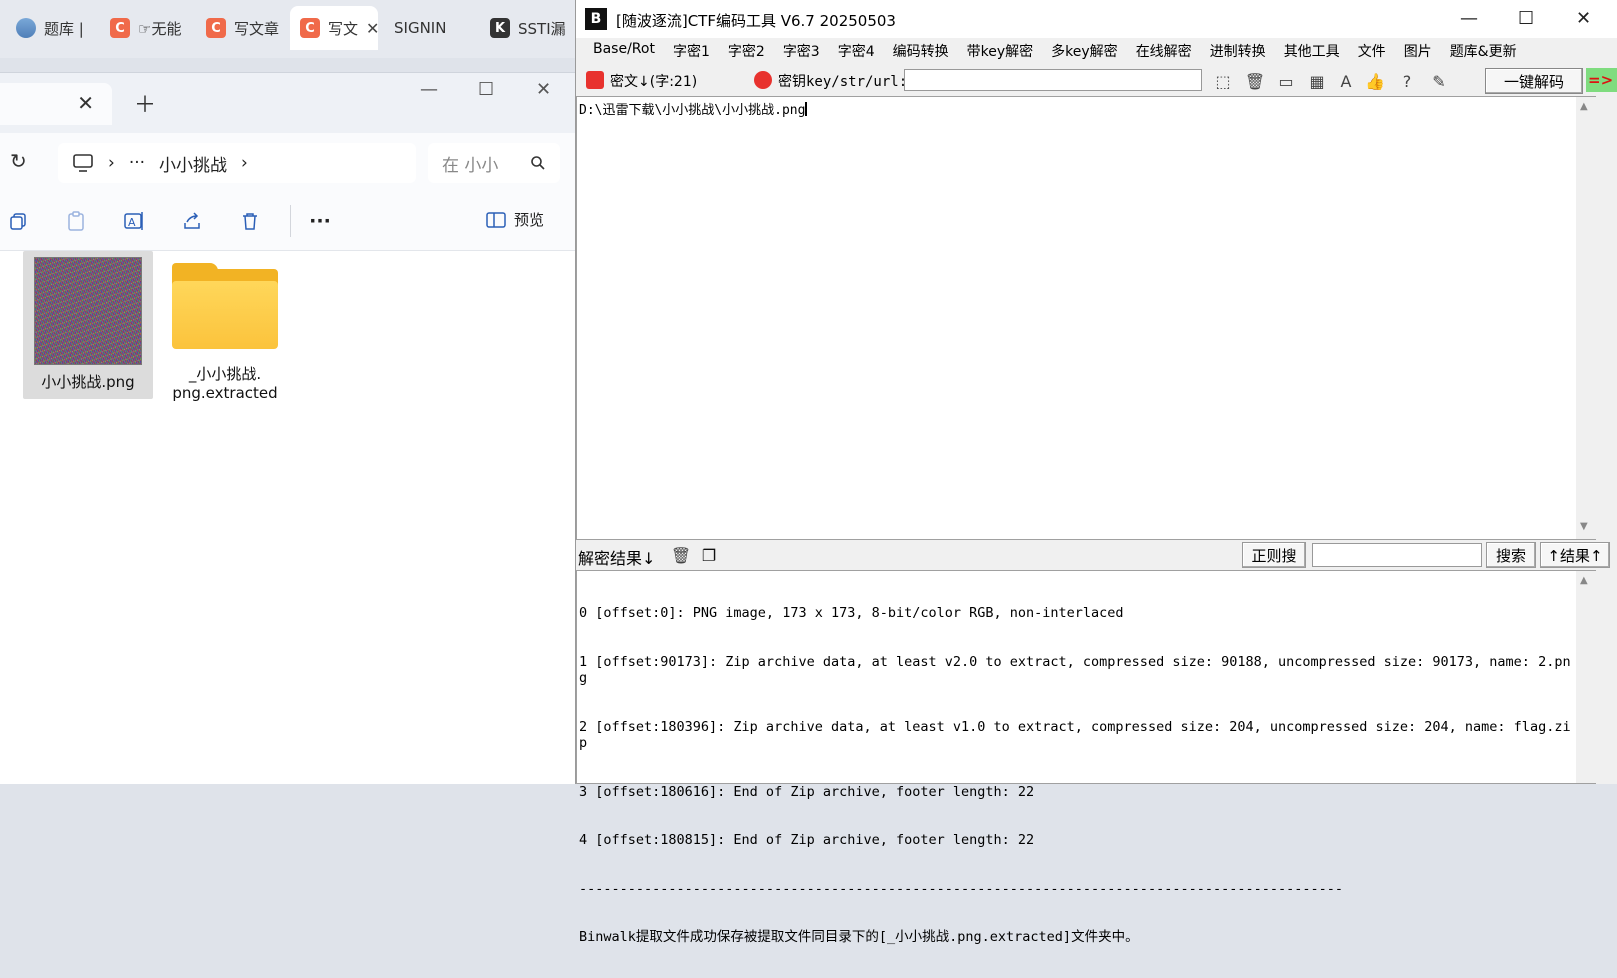  What do you see at coordinates (1286, 81) in the screenshot?
I see `terminal-icon: ▭` at bounding box center [1286, 81].